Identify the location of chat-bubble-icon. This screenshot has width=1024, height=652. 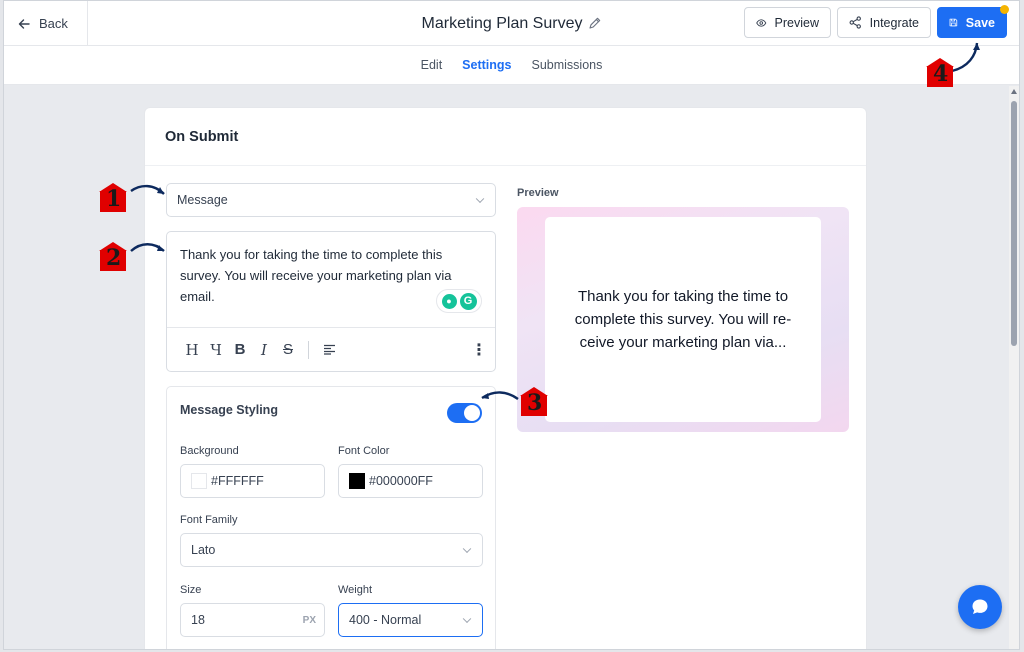
(980, 606).